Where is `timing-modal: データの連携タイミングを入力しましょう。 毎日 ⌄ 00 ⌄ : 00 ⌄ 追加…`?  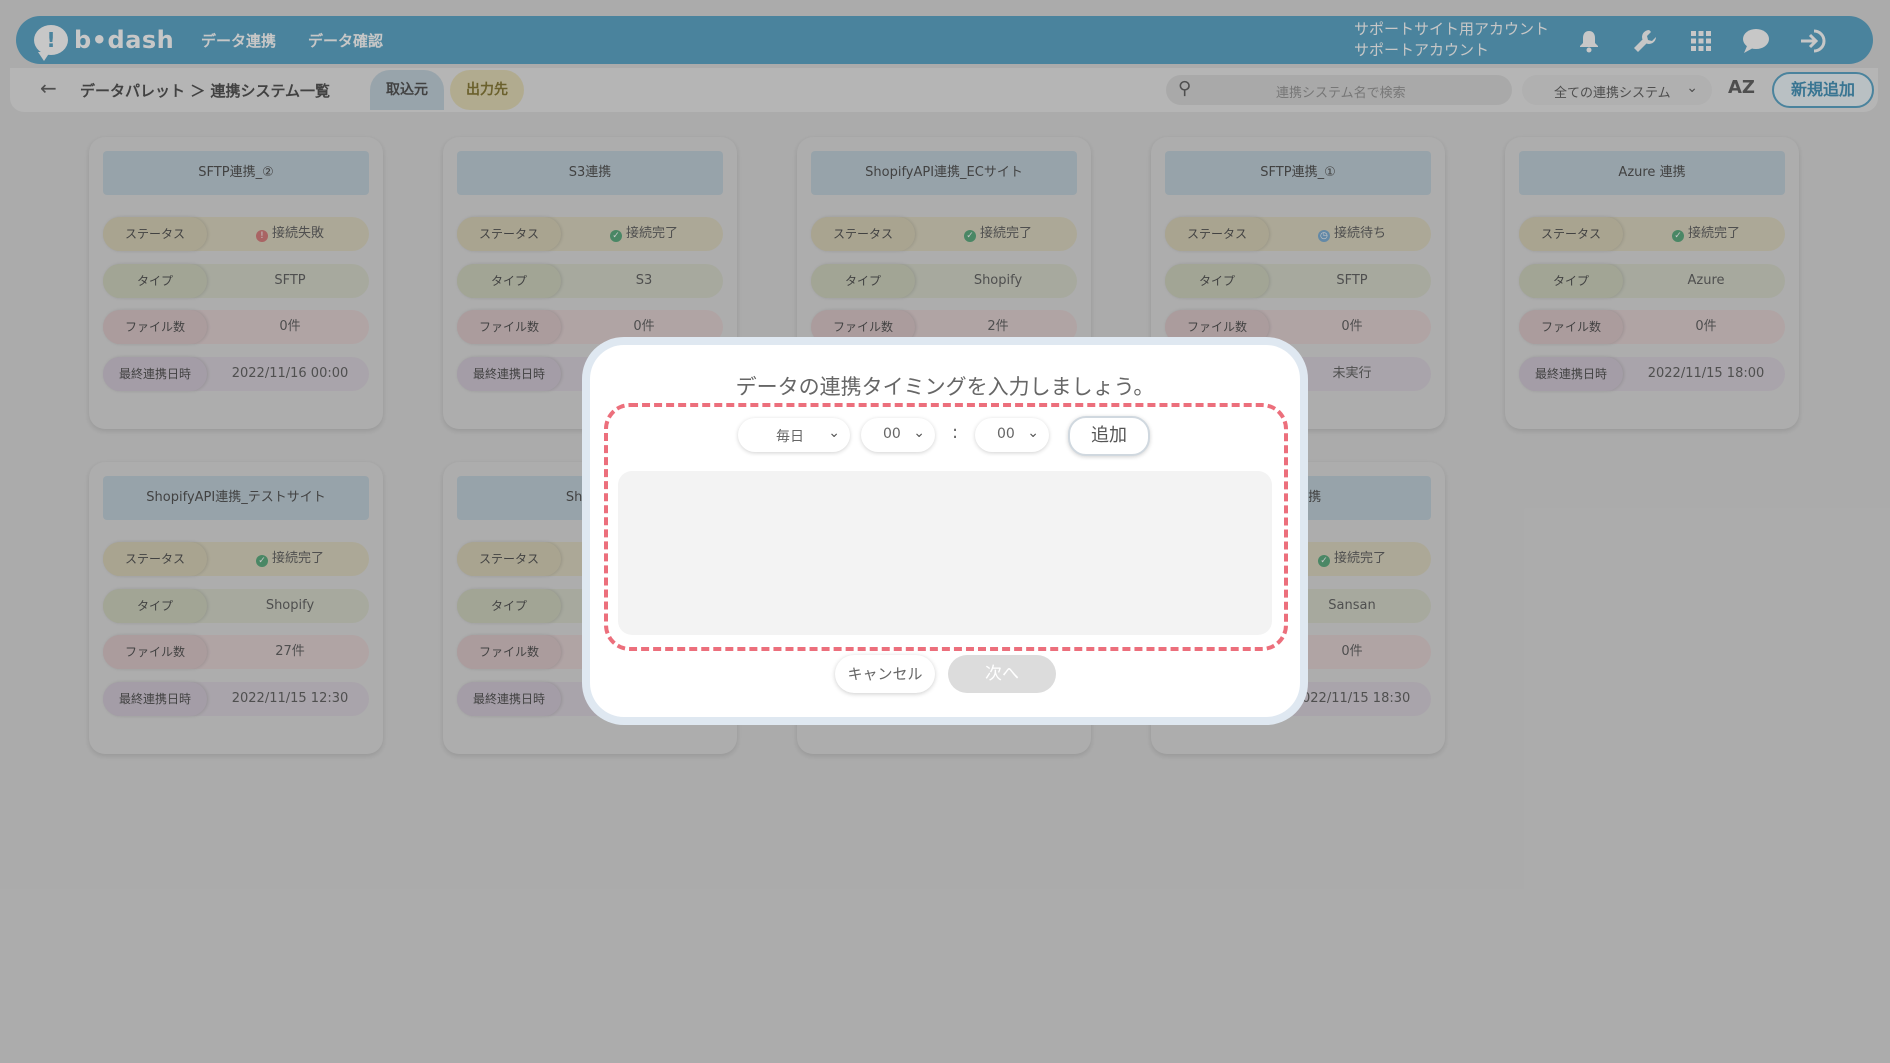
timing-modal: データの連携タイミングを入力しましょう。 毎日 ⌄ 00 ⌄ : 00 ⌄ 追加… is located at coordinates (945, 531).